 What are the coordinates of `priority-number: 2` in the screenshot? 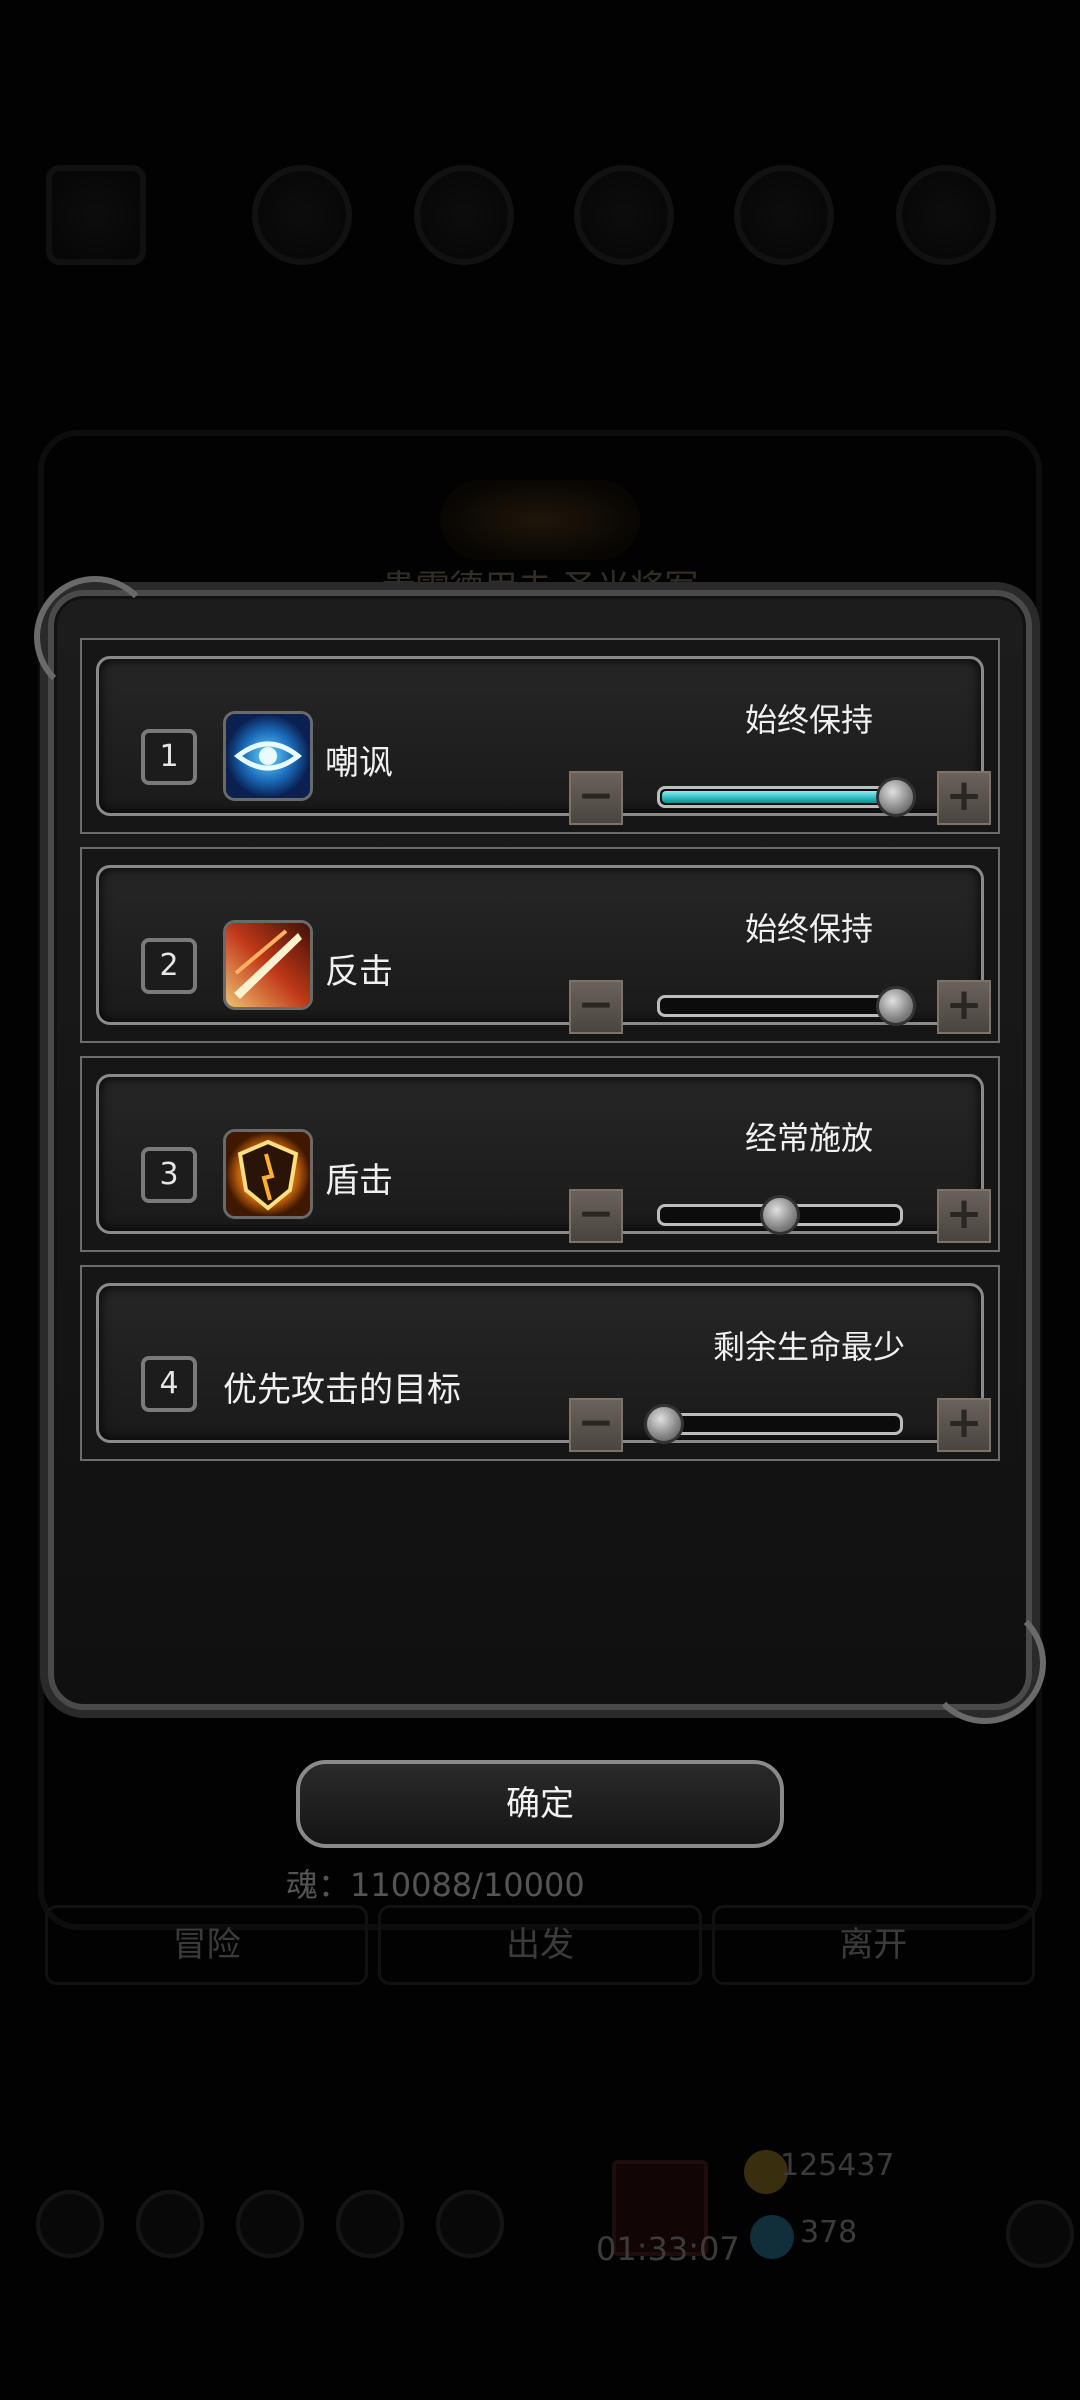 It's located at (169, 966).